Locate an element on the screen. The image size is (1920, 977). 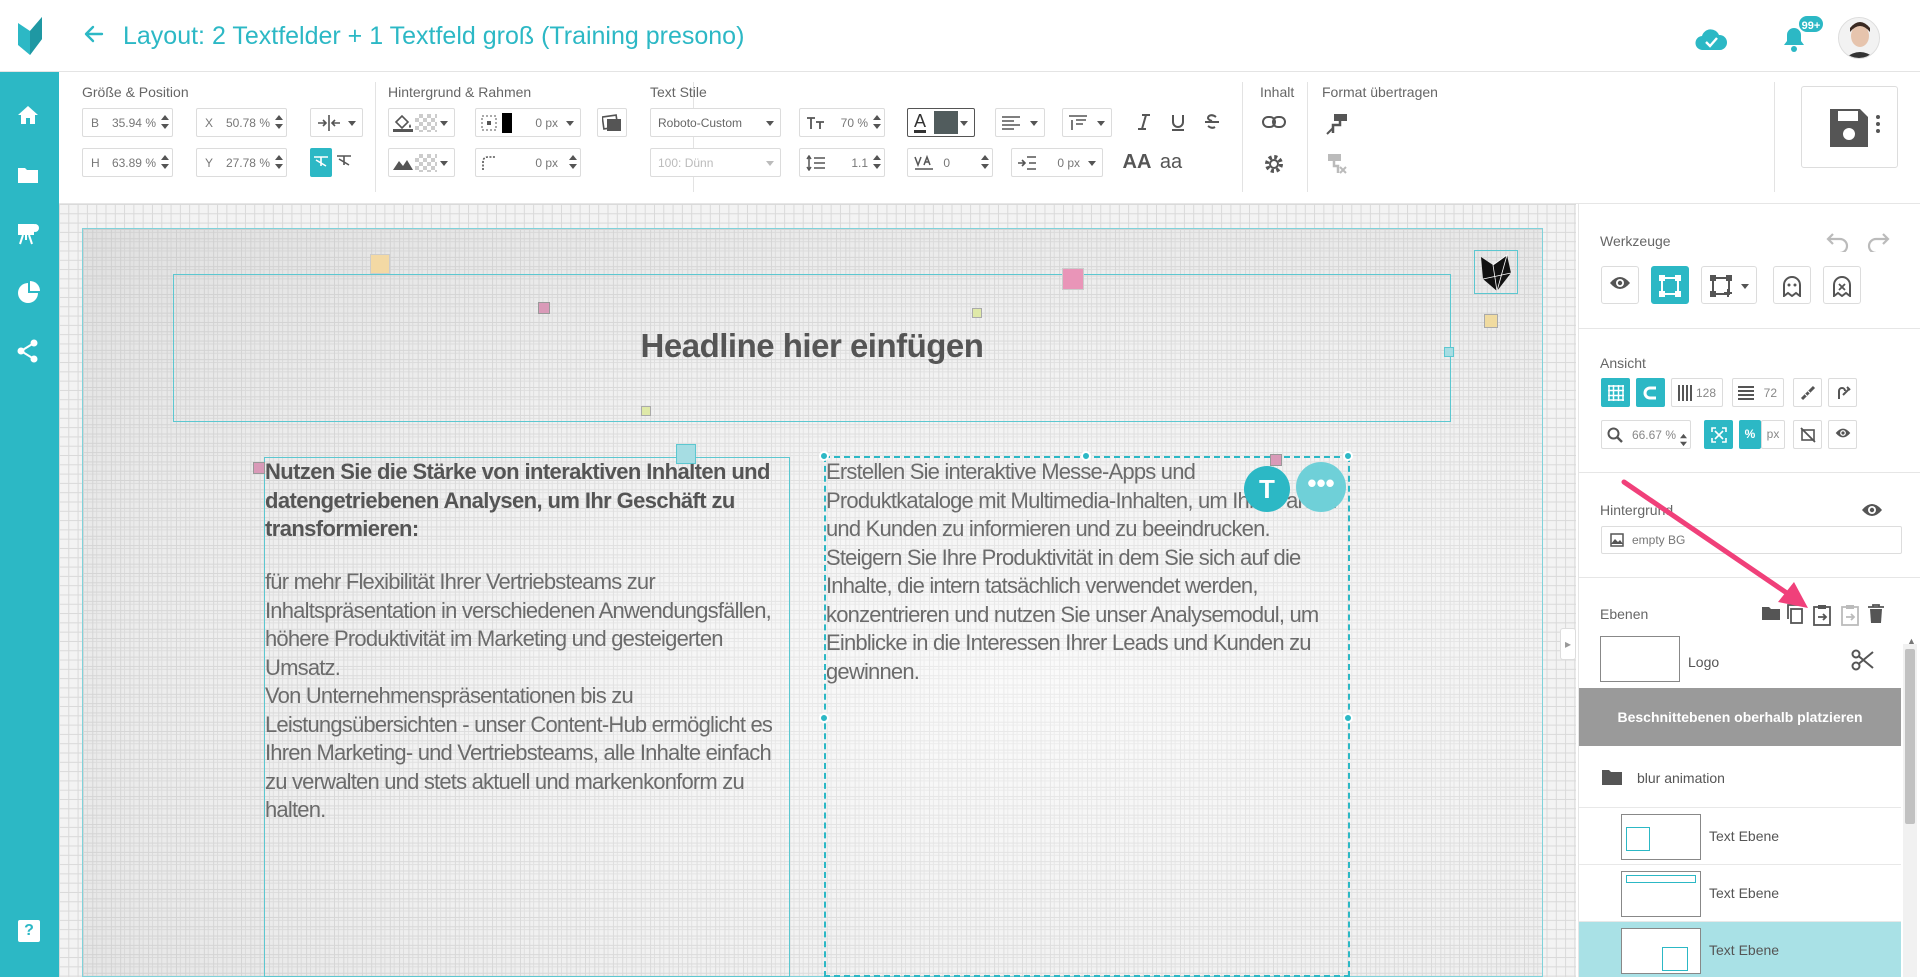
resize-handle-t is located at coordinates (1086, 456).